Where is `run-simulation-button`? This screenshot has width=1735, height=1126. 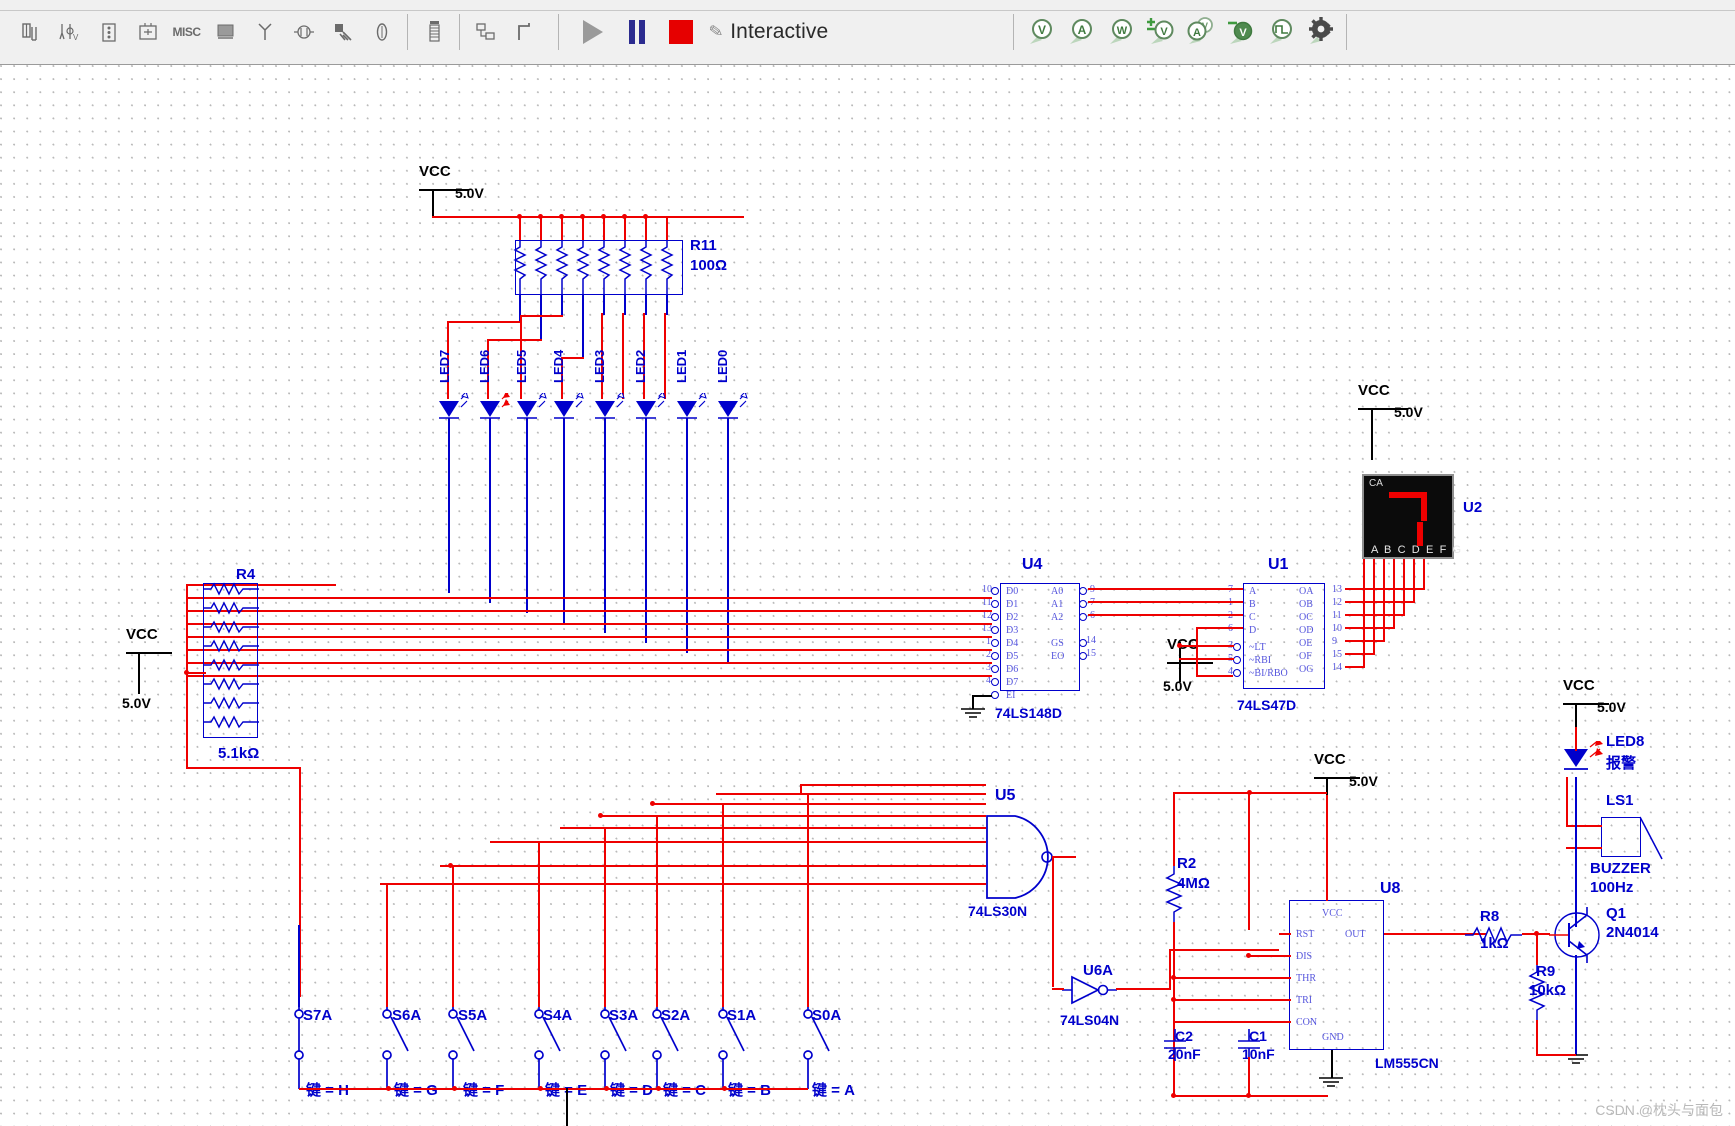
run-simulation-button is located at coordinates (593, 32).